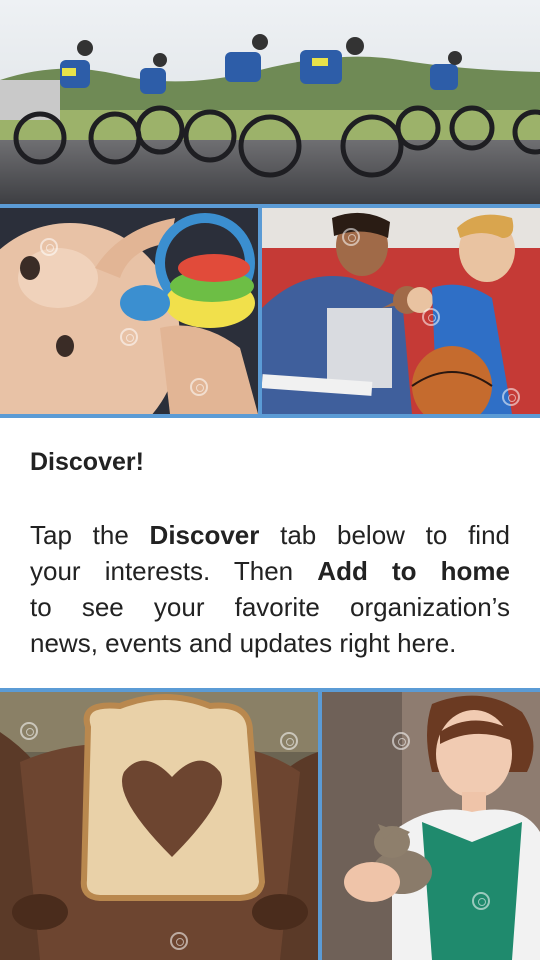 The height and width of the screenshot is (960, 540). I want to click on discover-tab-highlight: Discover, so click(204, 535).